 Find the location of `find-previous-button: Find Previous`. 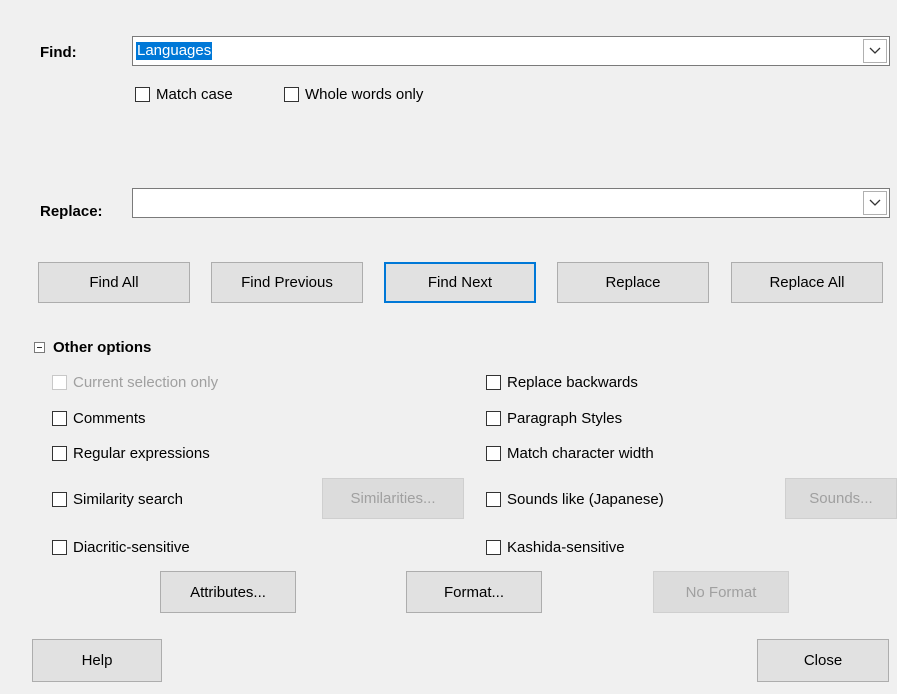

find-previous-button: Find Previous is located at coordinates (287, 282).